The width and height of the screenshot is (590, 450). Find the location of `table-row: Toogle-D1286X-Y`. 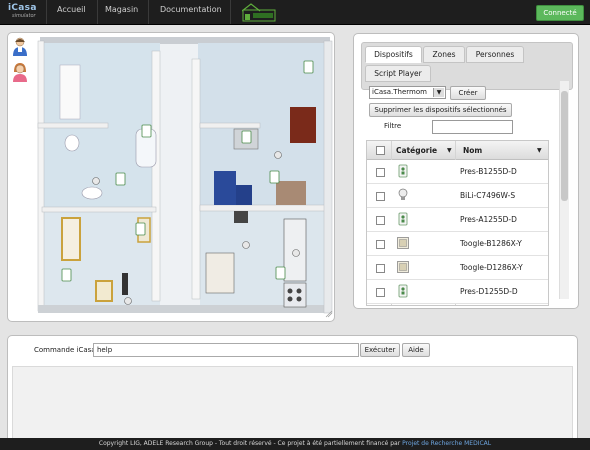

table-row: Toogle-D1286X-Y is located at coordinates (457, 268).